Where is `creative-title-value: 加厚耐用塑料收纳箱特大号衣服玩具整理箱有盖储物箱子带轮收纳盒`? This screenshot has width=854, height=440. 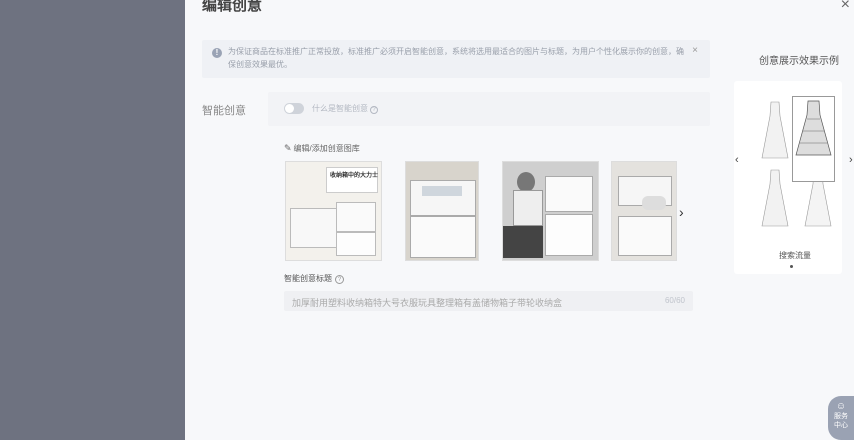 creative-title-value: 加厚耐用塑料收纳箱特大号衣服玩具整理箱有盖储物箱子带轮收纳盒 is located at coordinates (427, 303).